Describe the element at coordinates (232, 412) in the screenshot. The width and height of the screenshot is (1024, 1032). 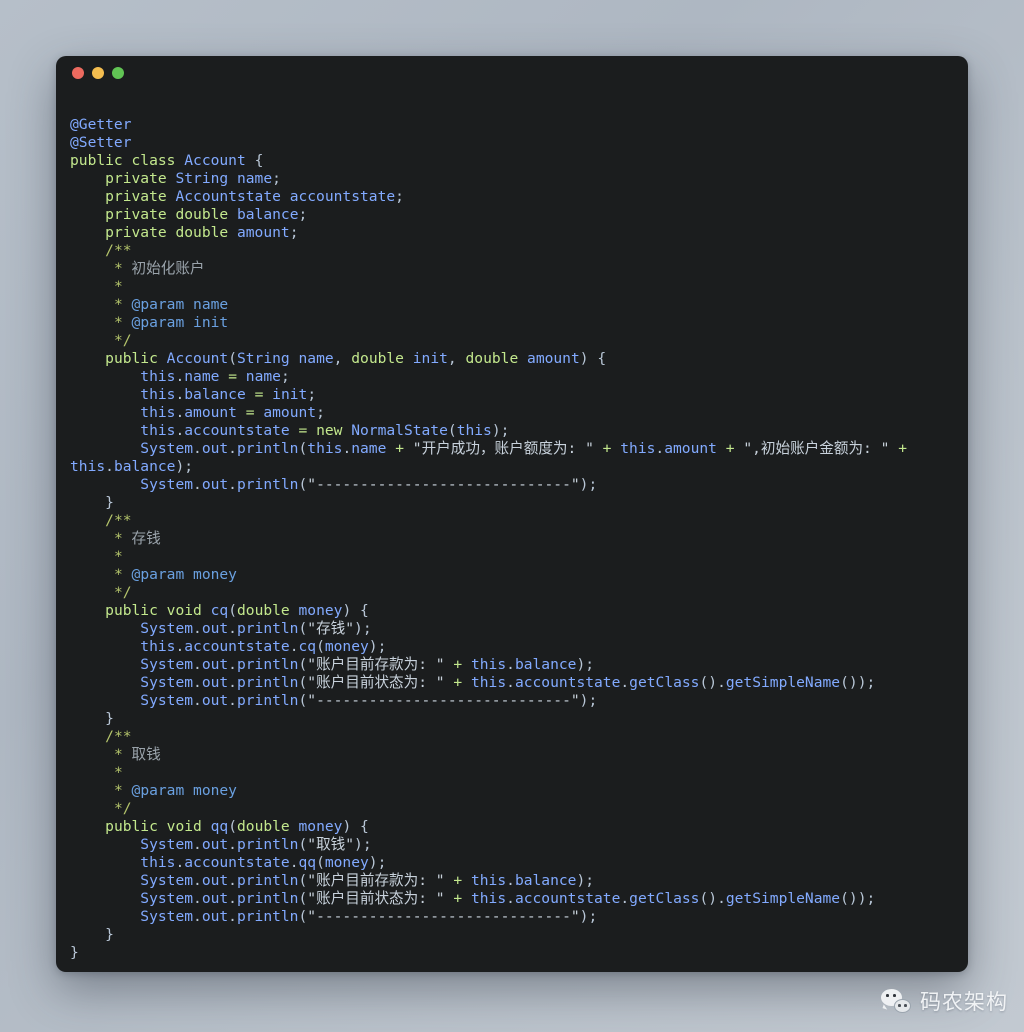
I see `code-line: this.amount = amount;` at that location.